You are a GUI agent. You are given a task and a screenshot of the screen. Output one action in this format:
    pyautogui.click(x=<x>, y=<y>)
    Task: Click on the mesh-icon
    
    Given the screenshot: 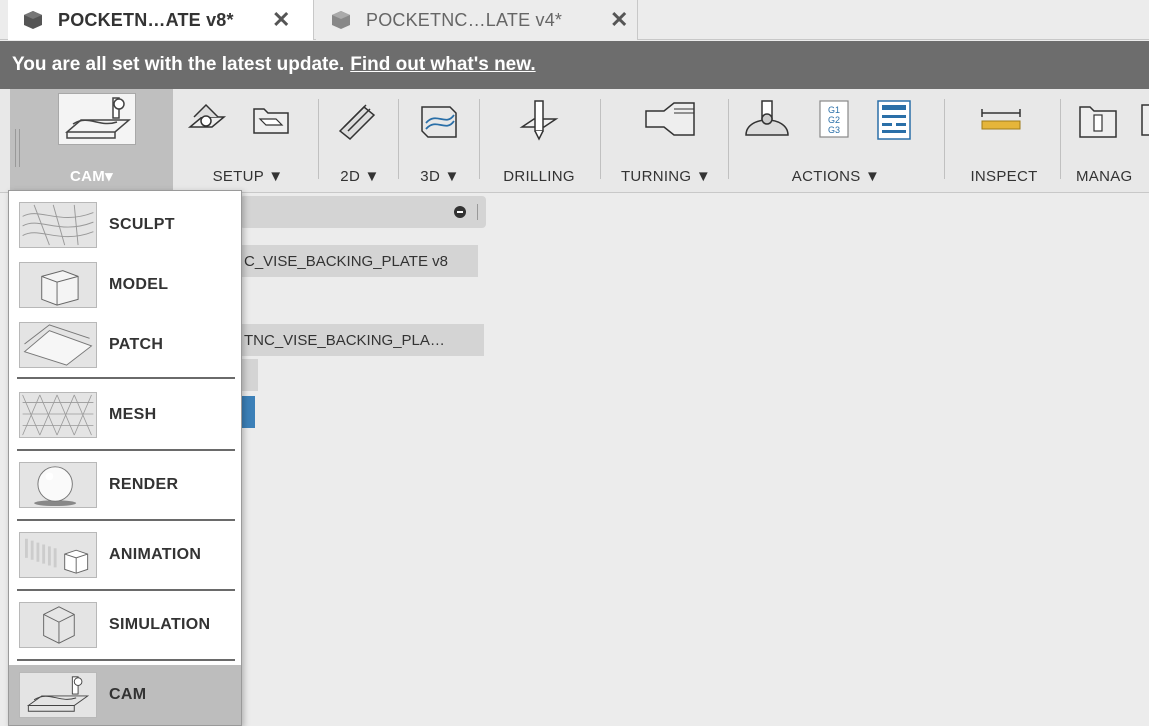 What is the action you would take?
    pyautogui.click(x=58, y=415)
    